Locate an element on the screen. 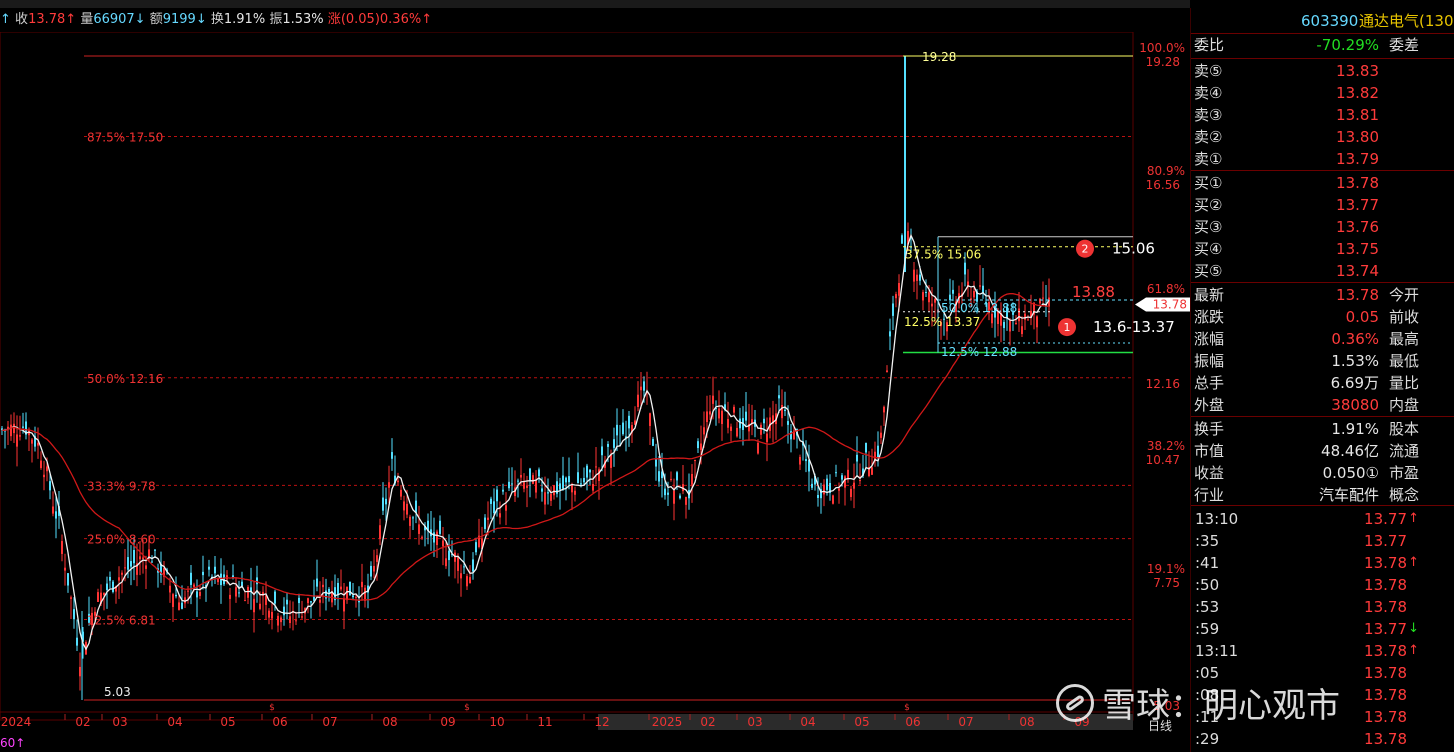  axis-price-label: 19.28 is located at coordinates (1163, 62).